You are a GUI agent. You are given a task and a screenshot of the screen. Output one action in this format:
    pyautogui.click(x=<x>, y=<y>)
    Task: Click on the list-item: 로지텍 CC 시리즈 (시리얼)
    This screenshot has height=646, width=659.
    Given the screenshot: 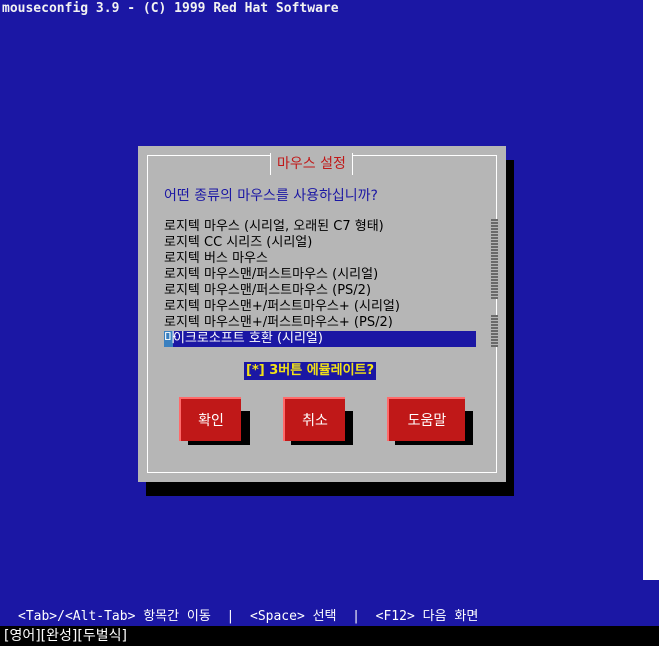 What is the action you would take?
    pyautogui.click(x=320, y=243)
    